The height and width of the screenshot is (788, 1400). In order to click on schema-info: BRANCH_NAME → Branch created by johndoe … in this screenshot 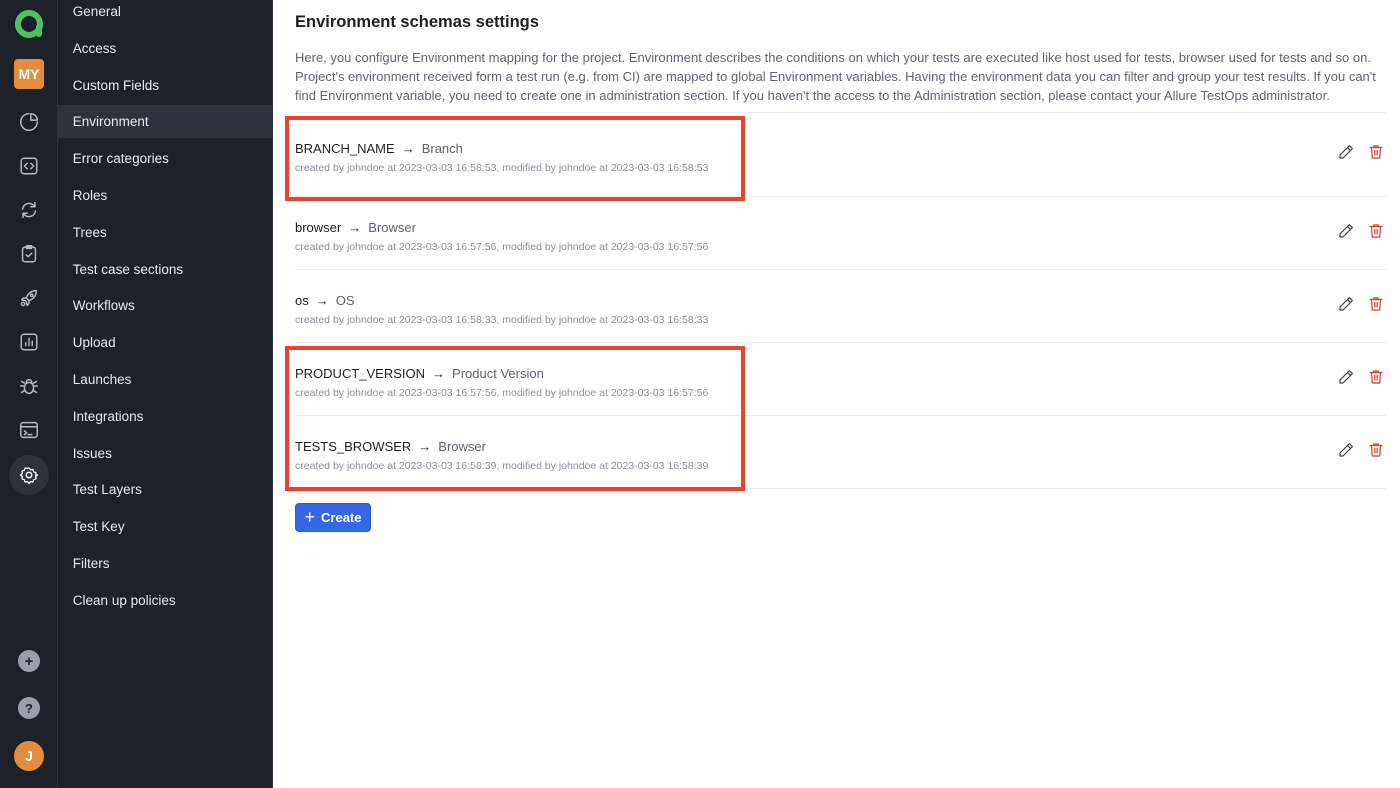, I will do `click(501, 154)`.